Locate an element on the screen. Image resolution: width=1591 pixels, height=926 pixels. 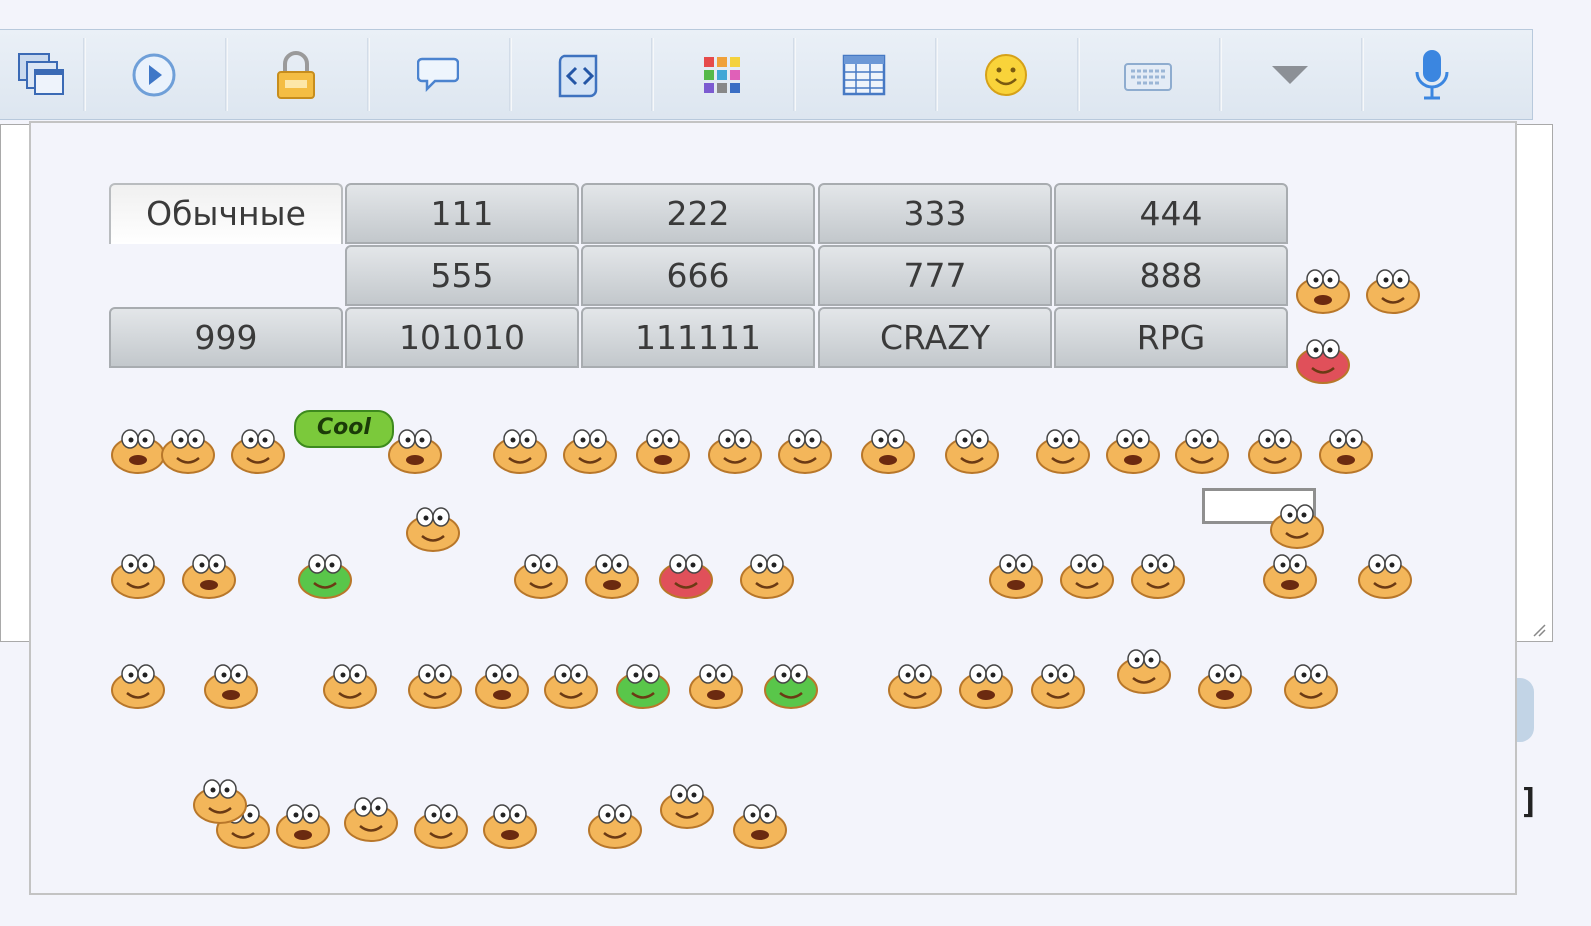
lock-icon is located at coordinates (296, 74).